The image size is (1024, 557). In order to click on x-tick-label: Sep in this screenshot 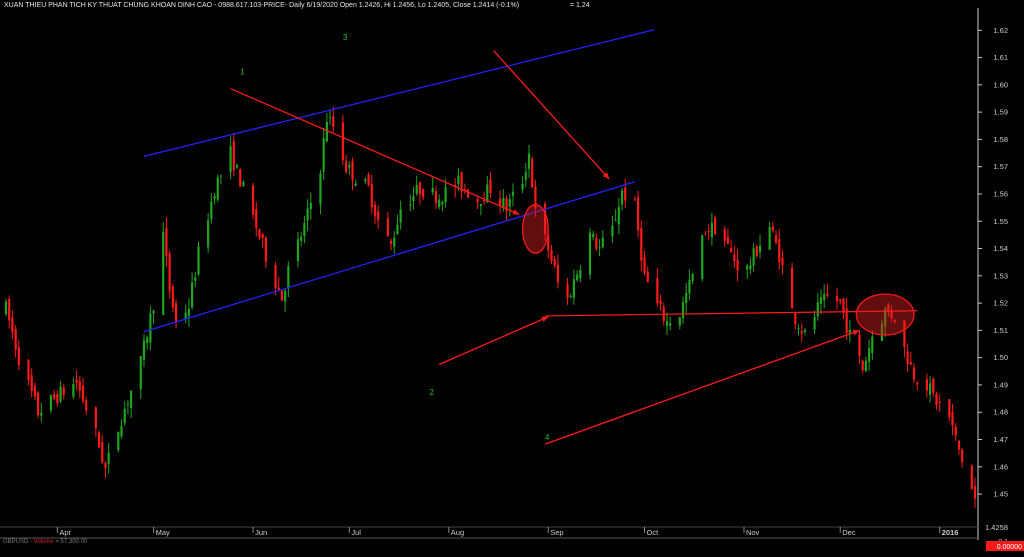, I will do `click(556, 532)`.